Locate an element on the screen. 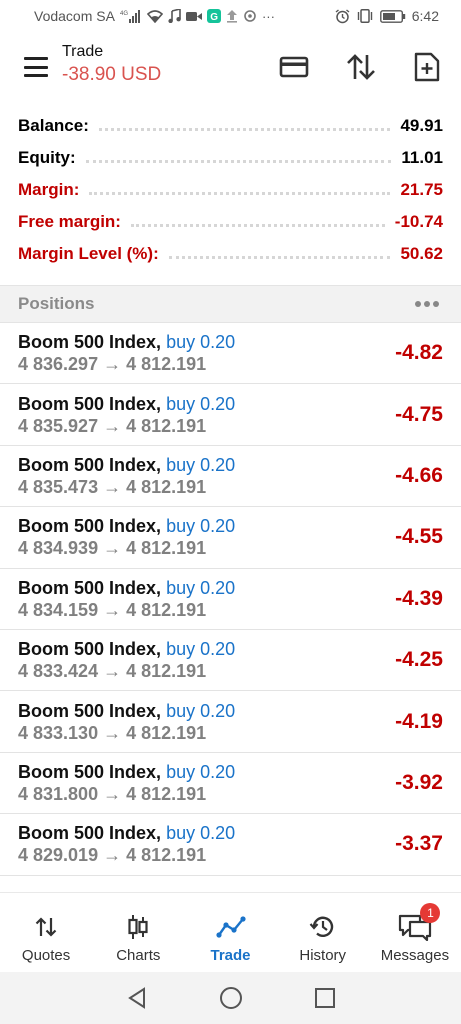 The width and height of the screenshot is (461, 1024). bottom-navigation: Quotes Charts Trade History 1 Messages is located at coordinates (230, 932).